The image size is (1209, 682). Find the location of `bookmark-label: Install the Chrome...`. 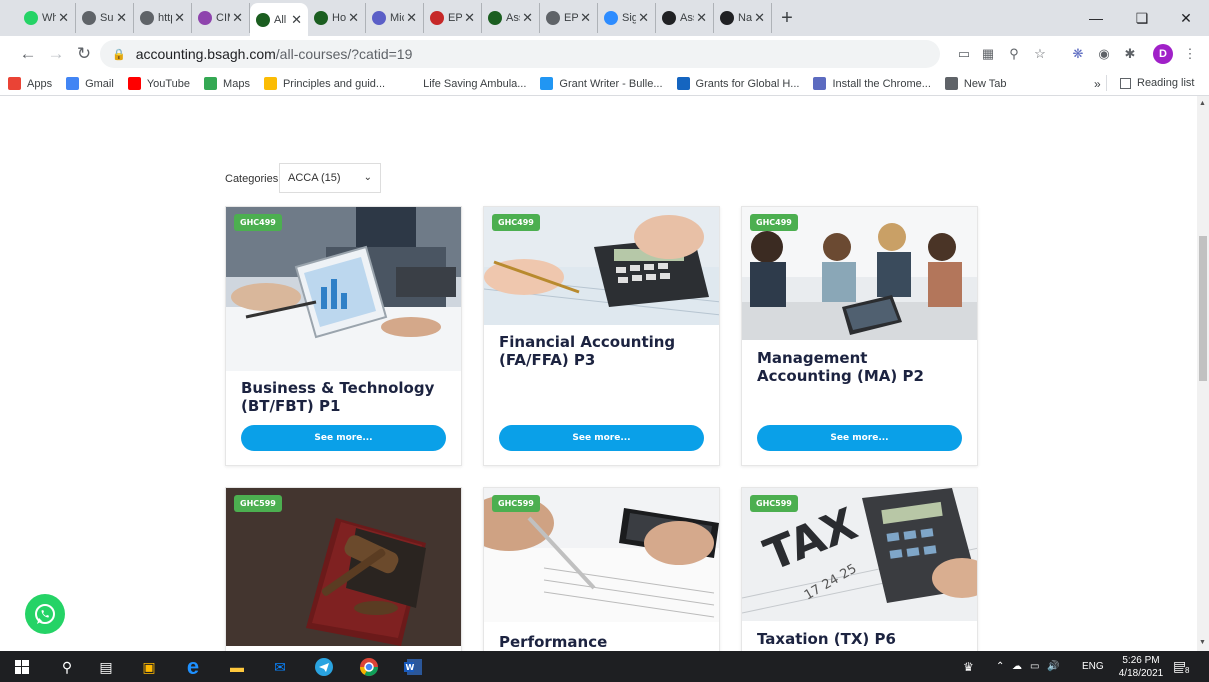

bookmark-label: Install the Chrome... is located at coordinates (881, 83).